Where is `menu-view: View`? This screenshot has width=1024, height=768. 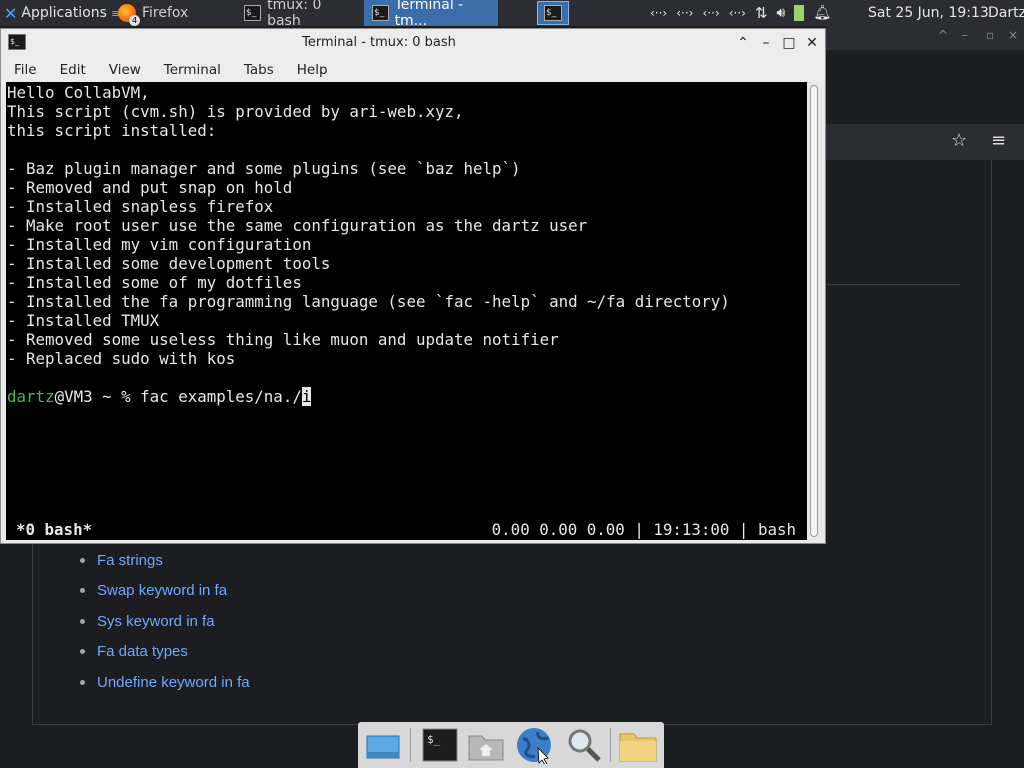 menu-view: View is located at coordinates (123, 70).